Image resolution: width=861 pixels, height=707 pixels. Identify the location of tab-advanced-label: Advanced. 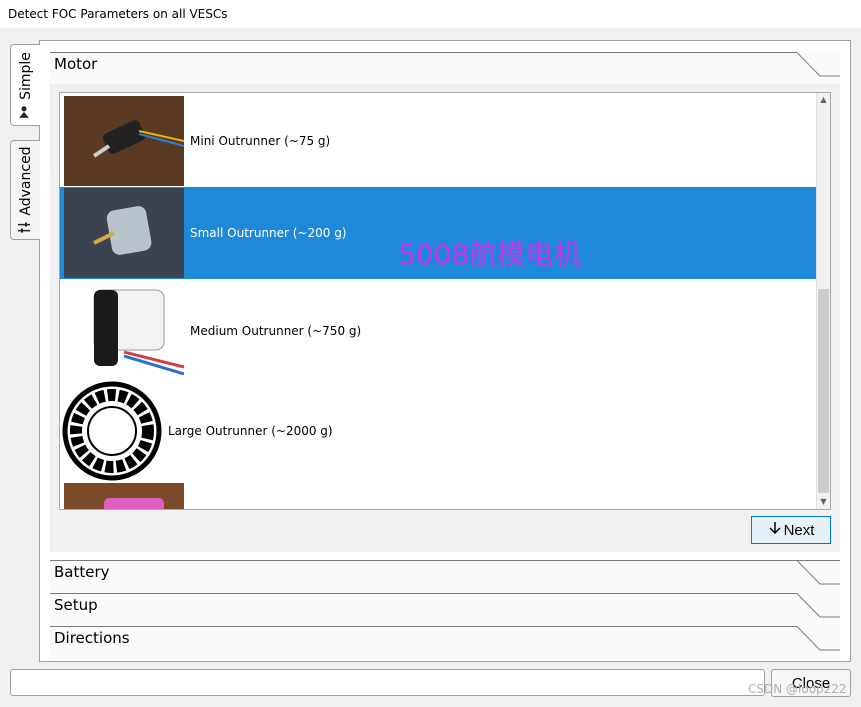
(25, 181).